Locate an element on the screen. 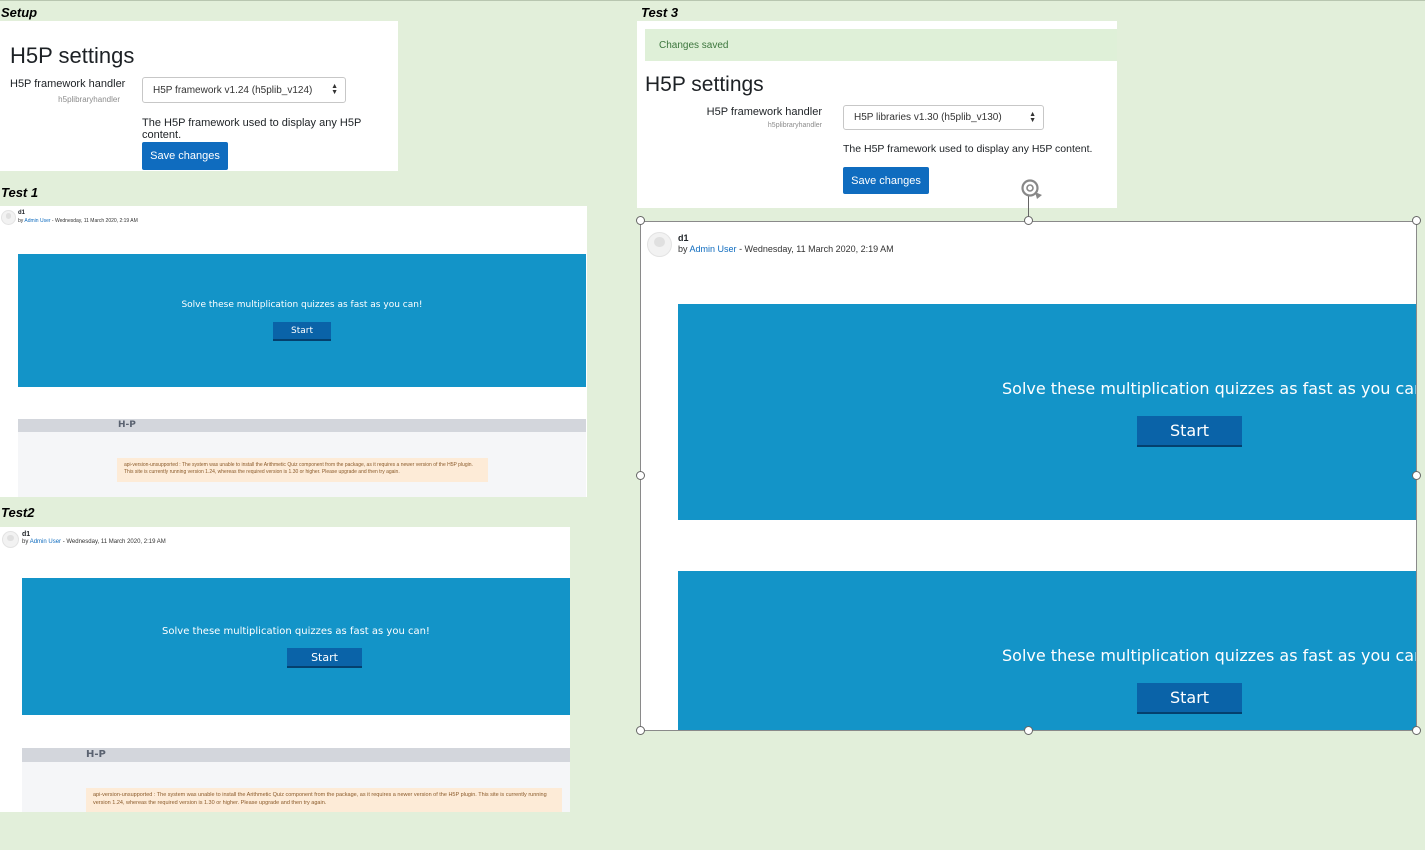 This screenshot has height=850, width=1425. section-label-test1: Test 1 is located at coordinates (20, 192).